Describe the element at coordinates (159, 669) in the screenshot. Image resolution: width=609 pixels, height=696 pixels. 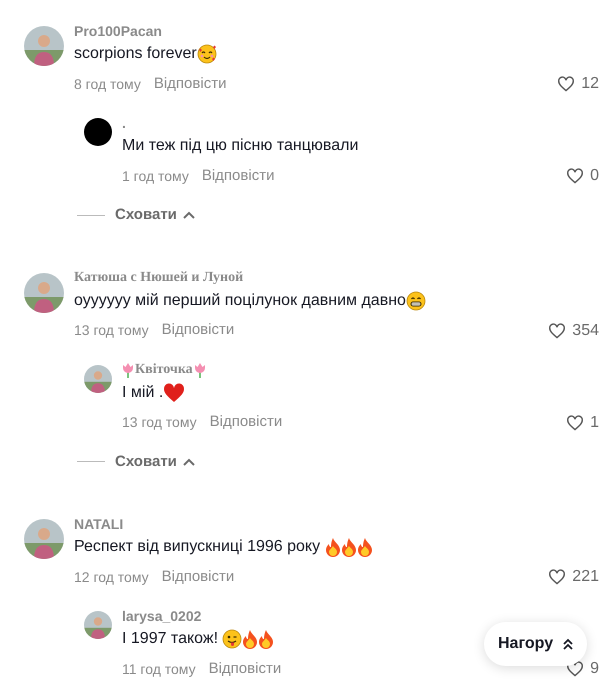
I see `timestamp: 11 год тому` at that location.